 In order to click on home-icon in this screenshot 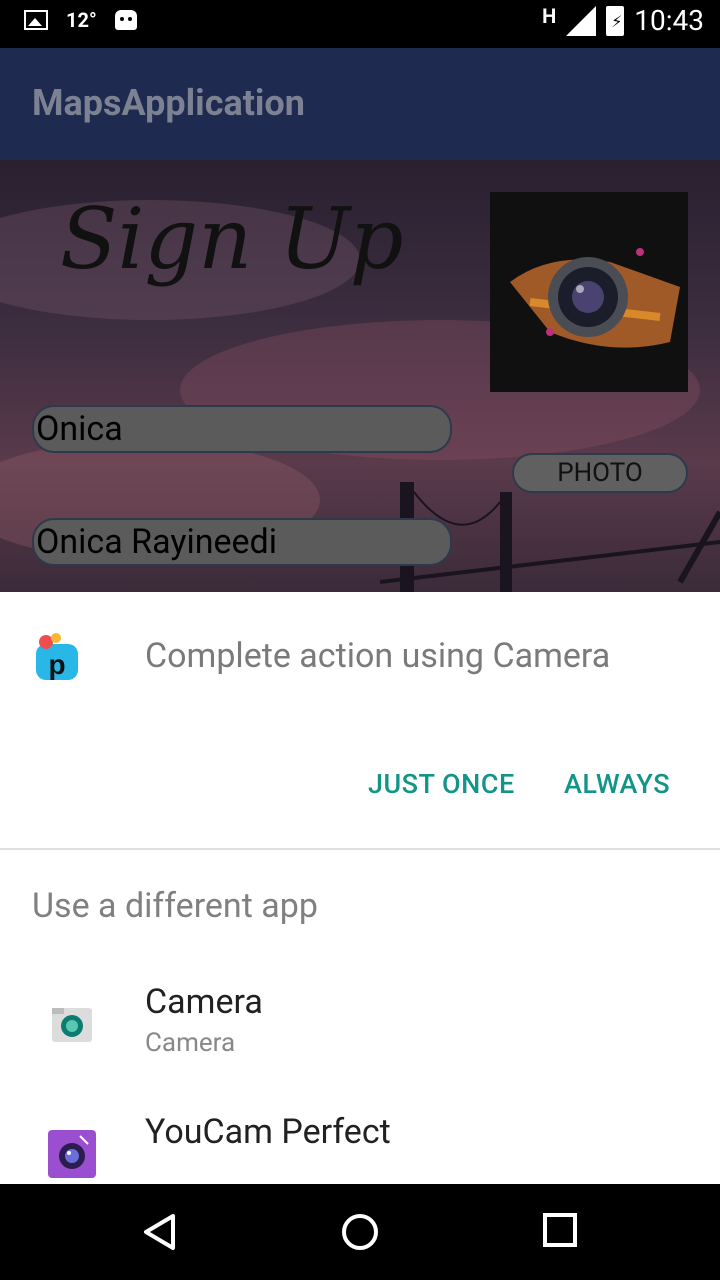, I will do `click(360, 1232)`.